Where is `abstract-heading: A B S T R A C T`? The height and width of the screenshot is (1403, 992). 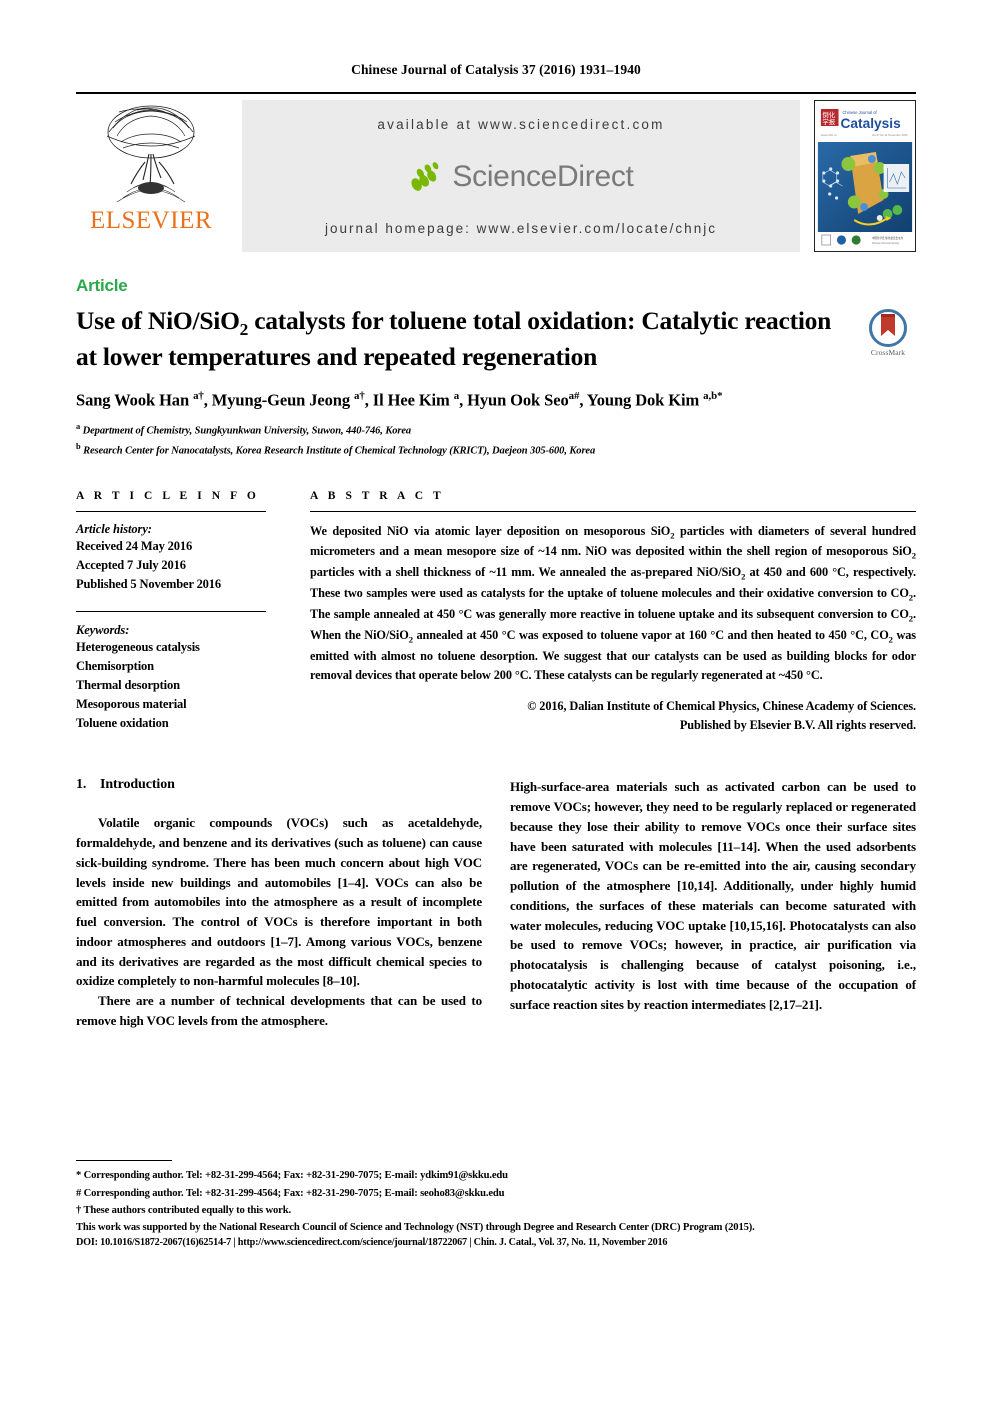 abstract-heading: A B S T R A C T is located at coordinates (377, 495).